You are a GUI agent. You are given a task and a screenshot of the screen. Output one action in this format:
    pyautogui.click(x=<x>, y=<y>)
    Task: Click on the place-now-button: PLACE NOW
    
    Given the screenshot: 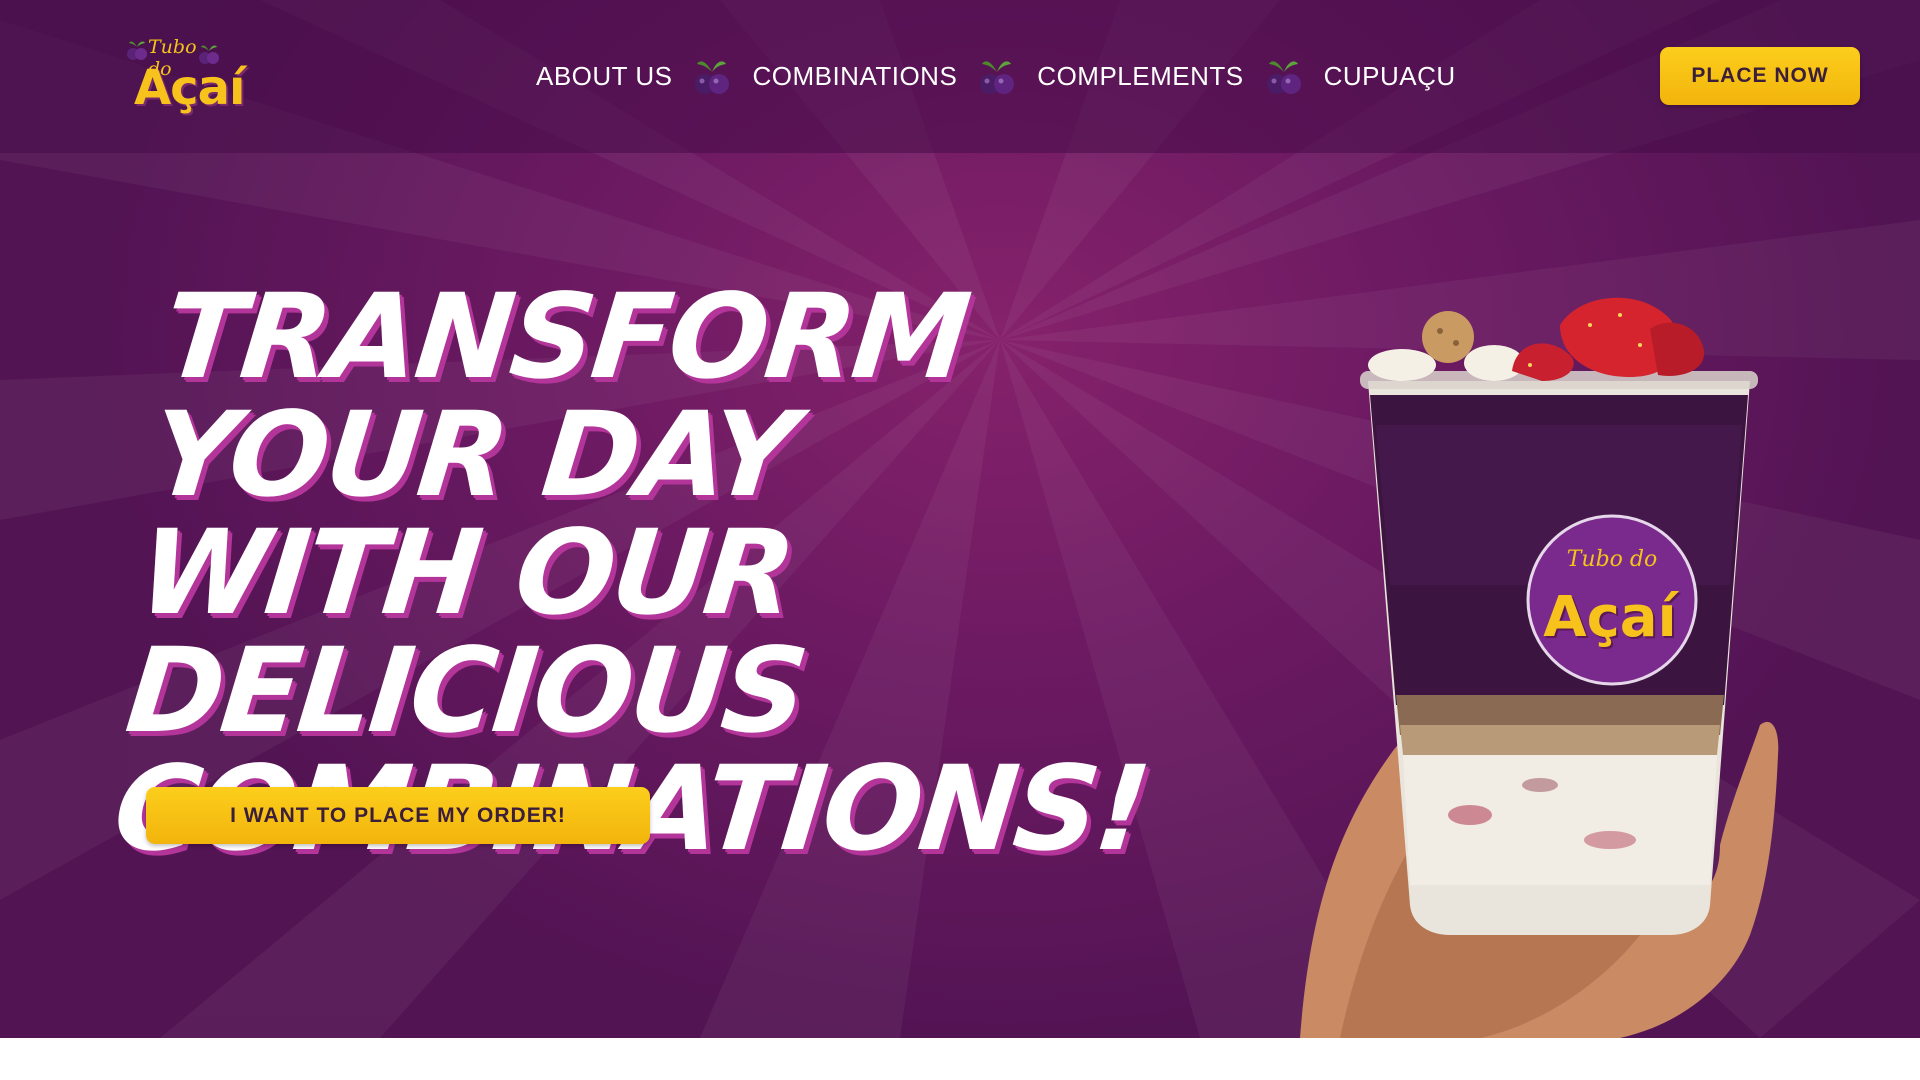 What is the action you would take?
    pyautogui.click(x=1760, y=76)
    